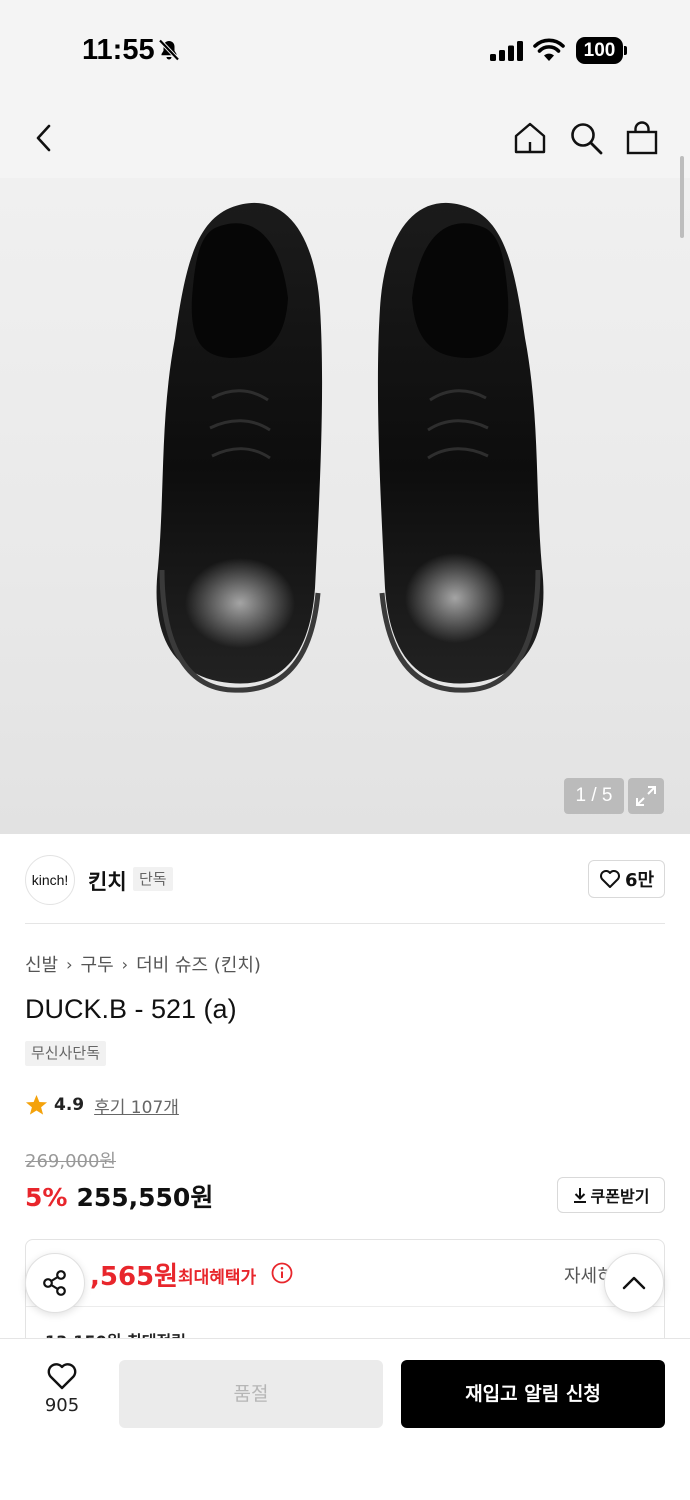 The image size is (690, 1500). Describe the element at coordinates (62, 1405) in the screenshot. I see `wishlist-count: 905` at that location.